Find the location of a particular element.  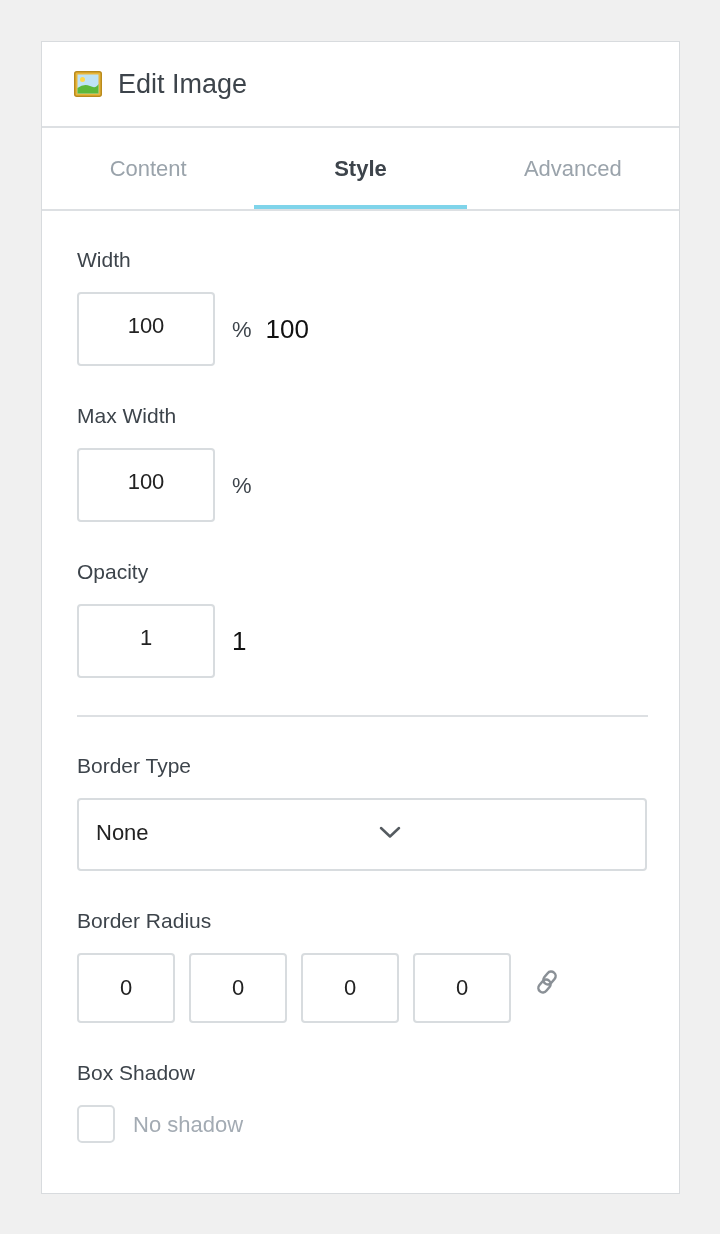

checkbox-label: No shadow is located at coordinates (188, 1124).